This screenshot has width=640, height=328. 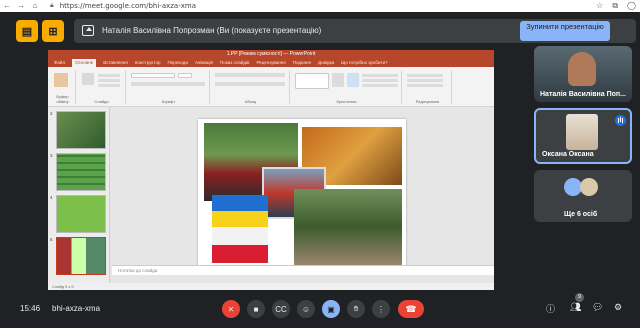 I want to click on thumb-number: 3, so click(x=51, y=155).